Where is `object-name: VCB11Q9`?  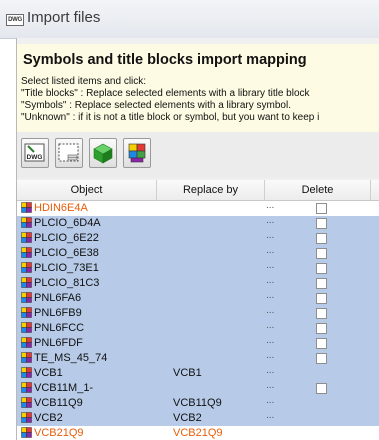 object-name: VCB11Q9 is located at coordinates (58, 403).